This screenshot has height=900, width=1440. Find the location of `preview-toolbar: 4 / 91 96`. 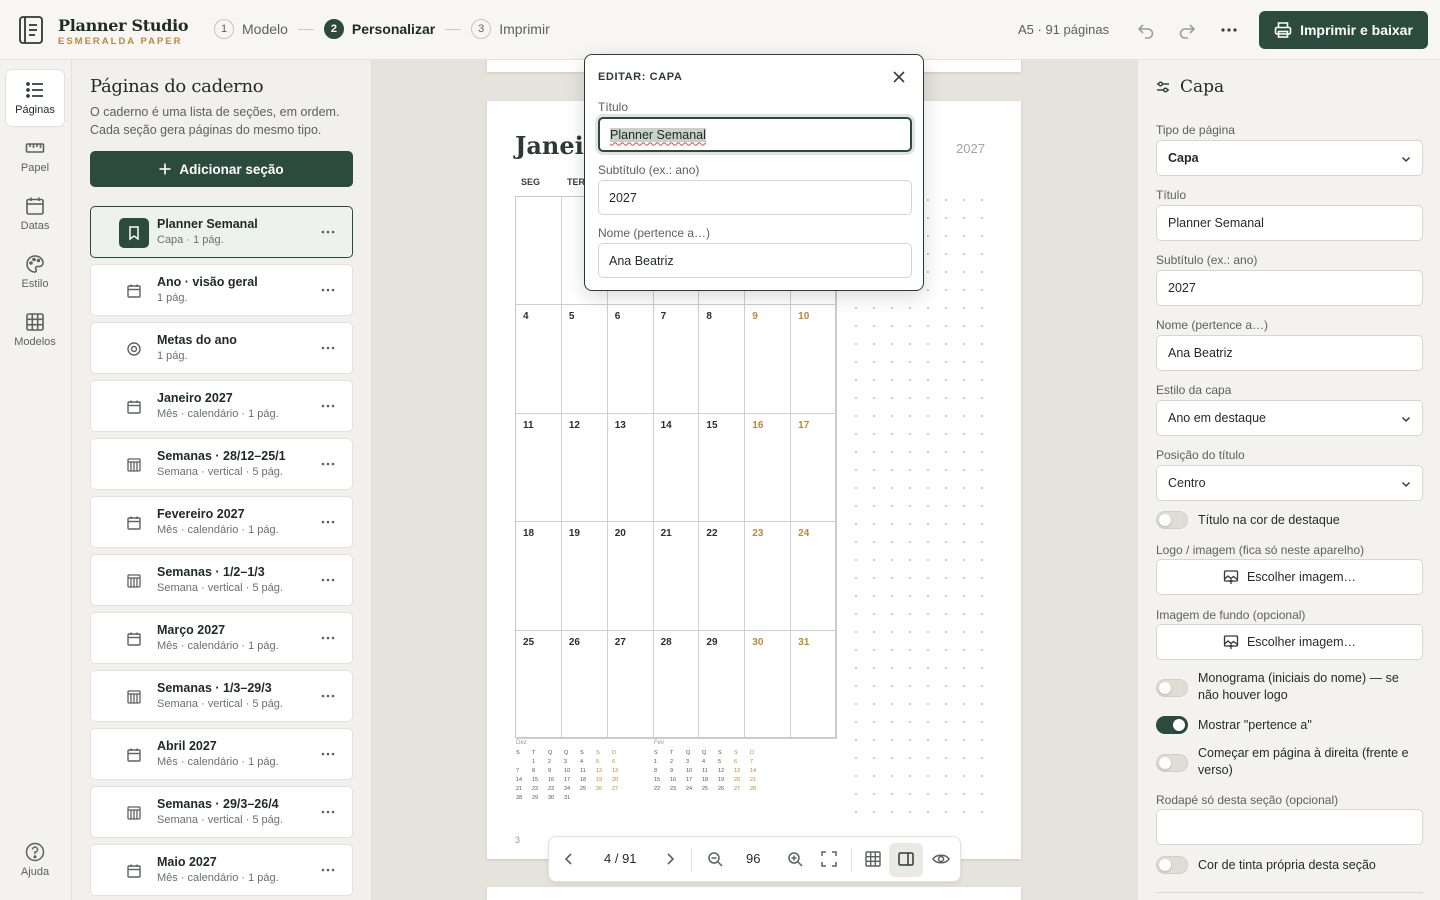

preview-toolbar: 4 / 91 96 is located at coordinates (754, 859).